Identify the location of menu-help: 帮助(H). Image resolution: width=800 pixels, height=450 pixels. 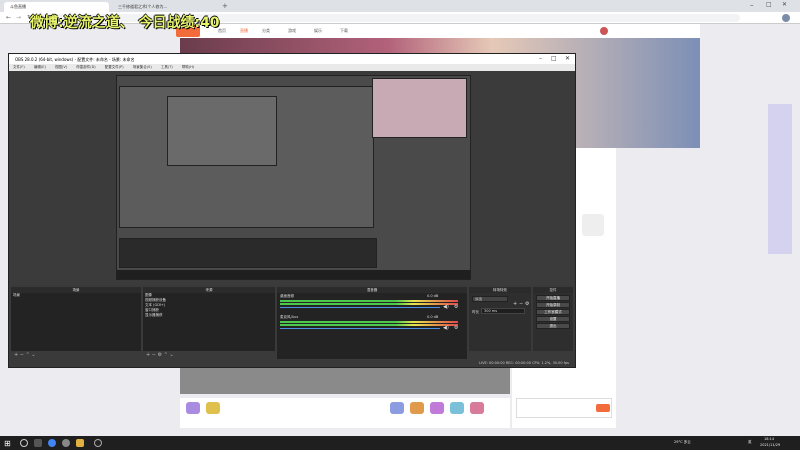
(188, 67).